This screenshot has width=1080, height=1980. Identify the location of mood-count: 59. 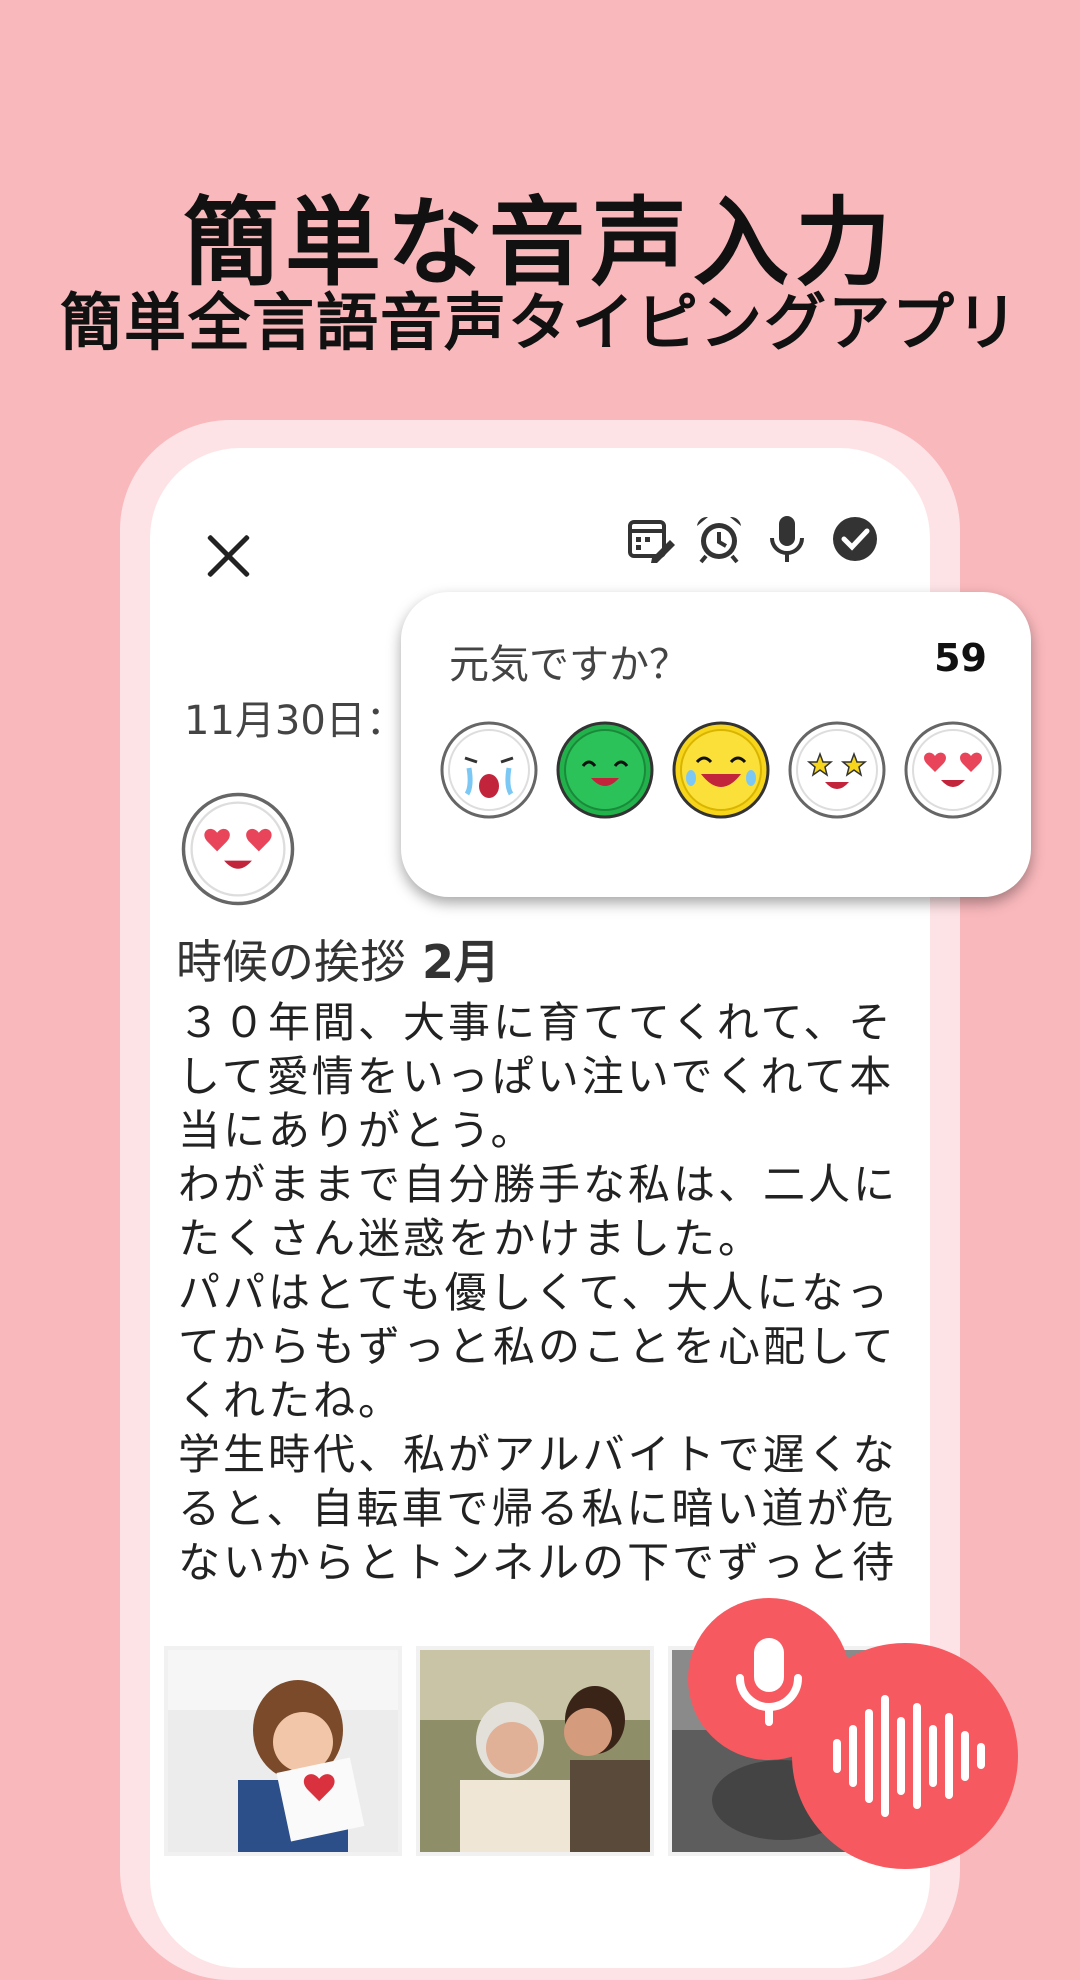
(960, 658).